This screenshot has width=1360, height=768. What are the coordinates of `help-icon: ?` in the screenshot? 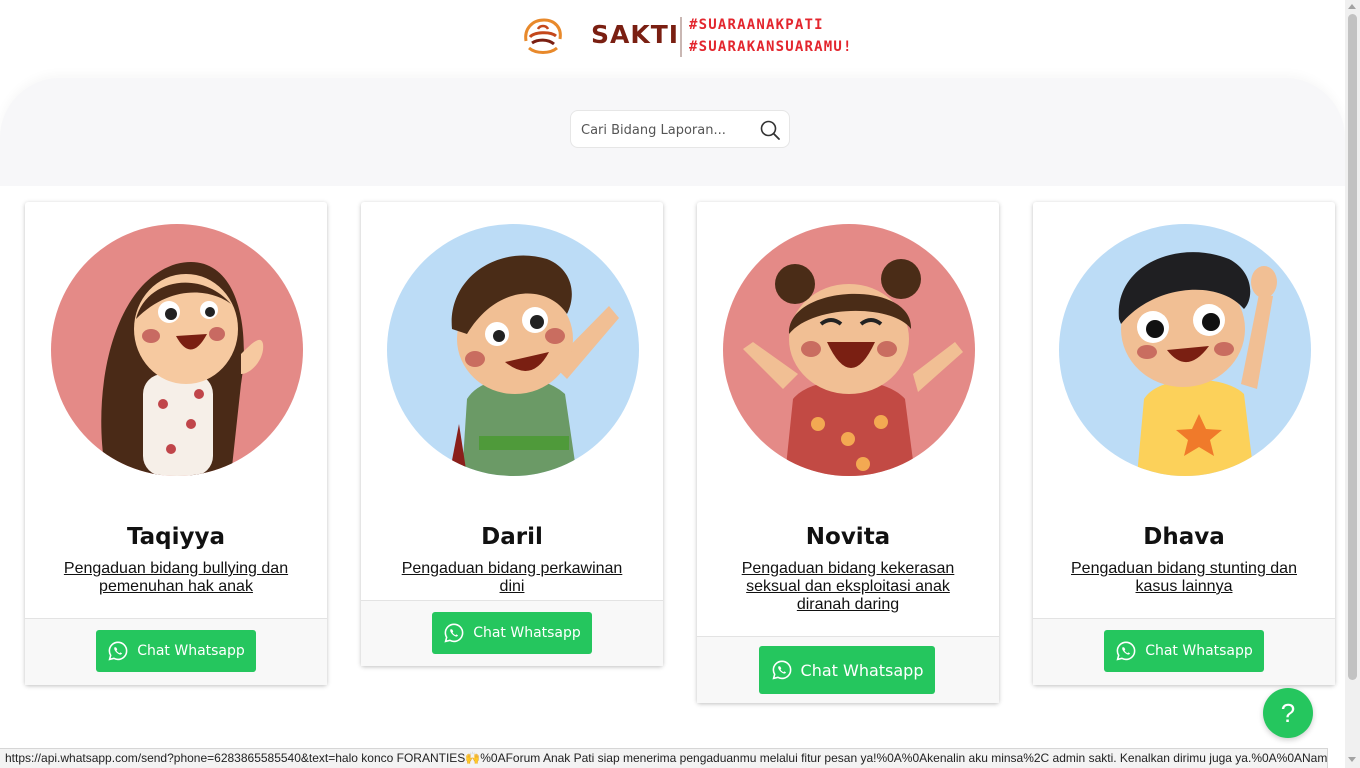 It's located at (1288, 712).